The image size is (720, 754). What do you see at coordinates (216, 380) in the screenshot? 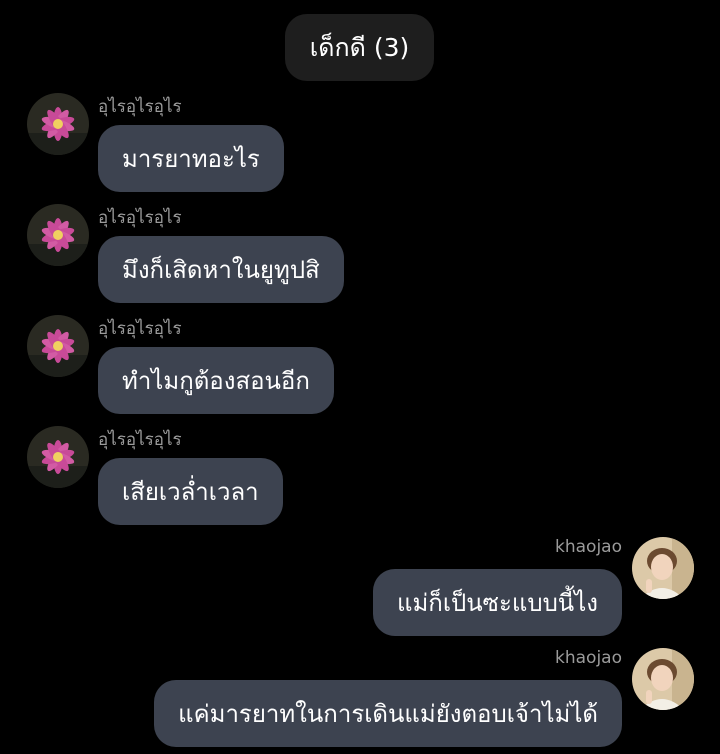
I see `message-bubble: ทำไมกูต้องสอนอีก` at bounding box center [216, 380].